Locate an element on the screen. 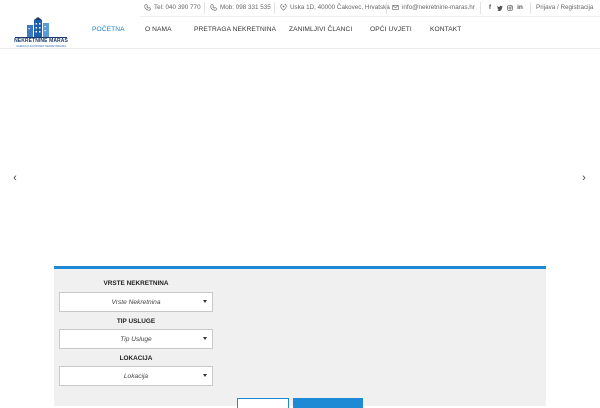 This screenshot has width=600, height=408. phone-text: Tel: 040 390 770 is located at coordinates (177, 7).